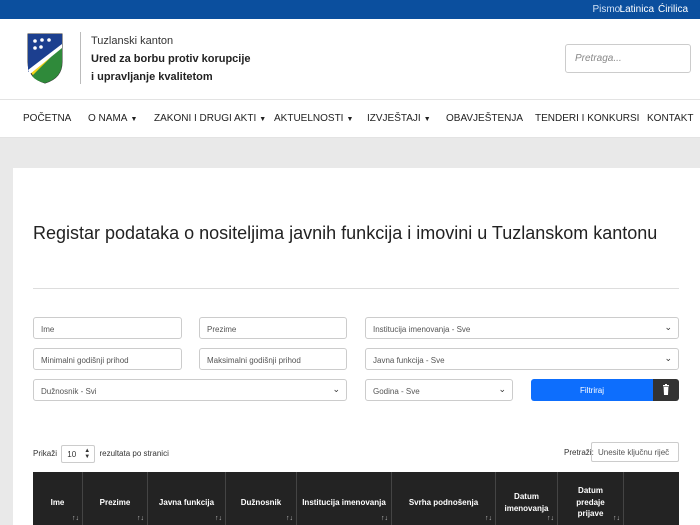 The width and height of the screenshot is (700, 525). What do you see at coordinates (399, 118) in the screenshot?
I see `nav-item-izvjestaji: IZVJEŠTAJI ▼` at bounding box center [399, 118].